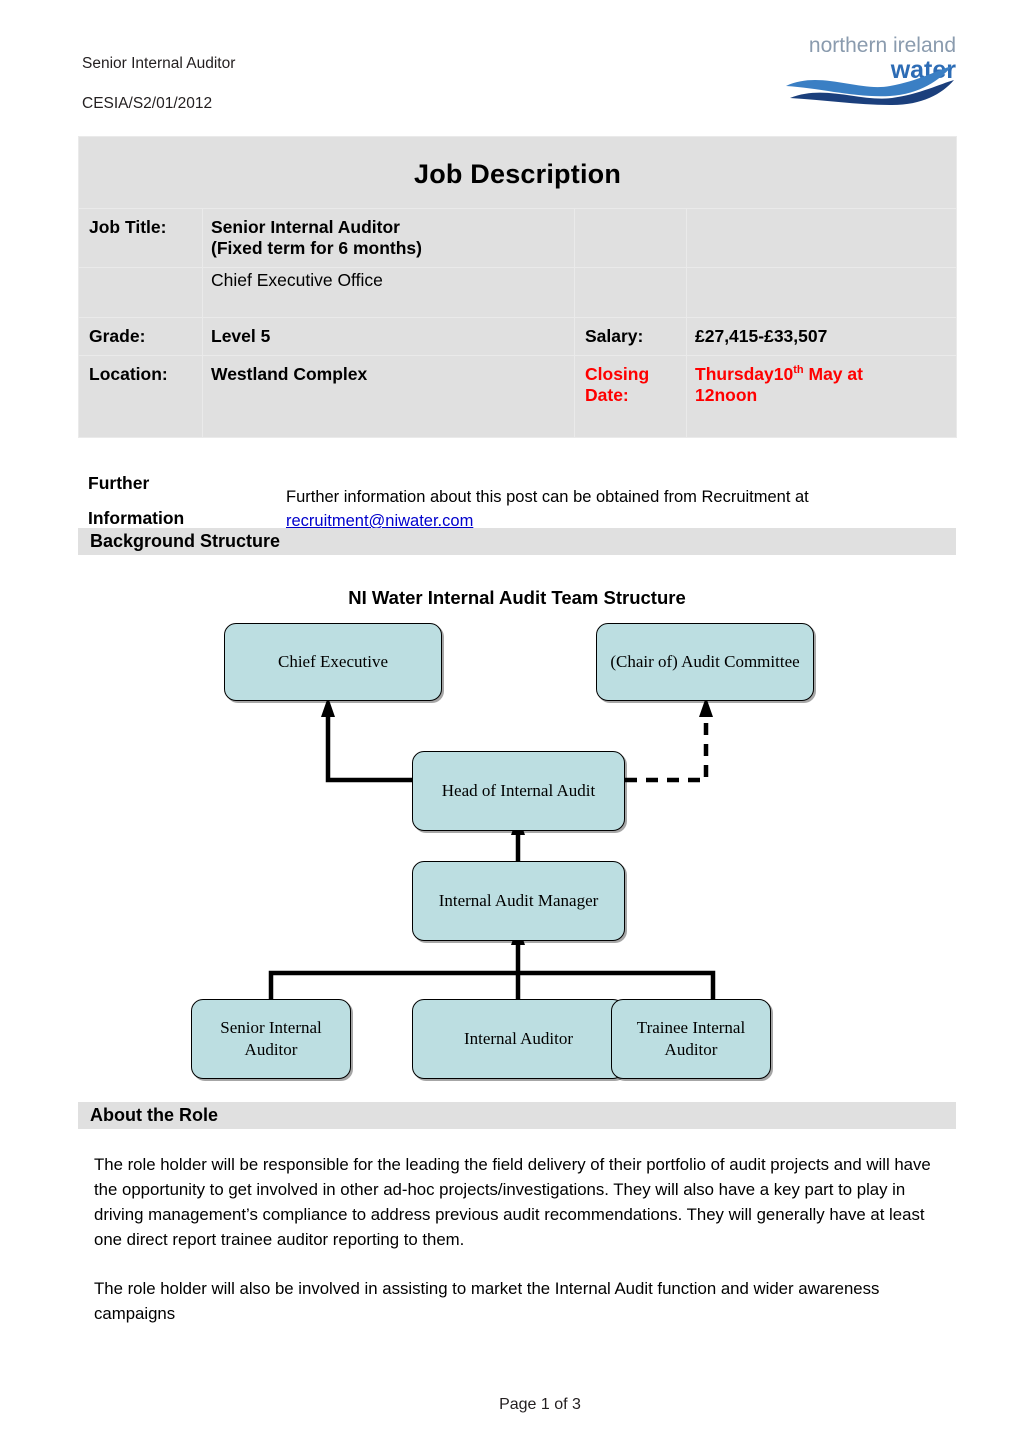 The width and height of the screenshot is (1020, 1443). I want to click on grade-value: Level 5, so click(388, 336).